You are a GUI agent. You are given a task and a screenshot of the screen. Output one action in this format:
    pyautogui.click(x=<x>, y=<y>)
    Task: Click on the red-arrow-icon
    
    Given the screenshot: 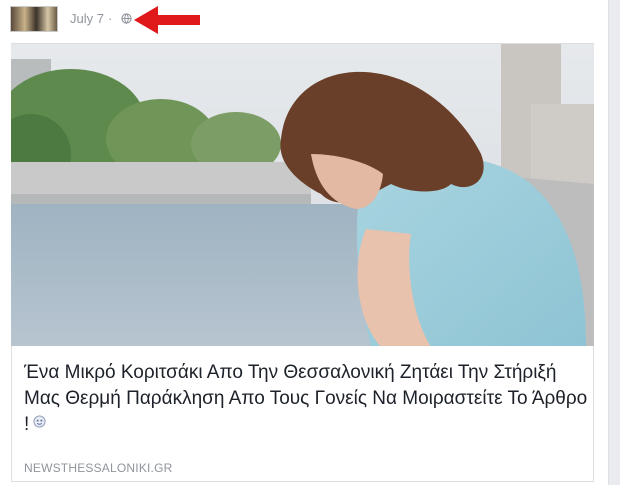 What is the action you would take?
    pyautogui.click(x=167, y=20)
    